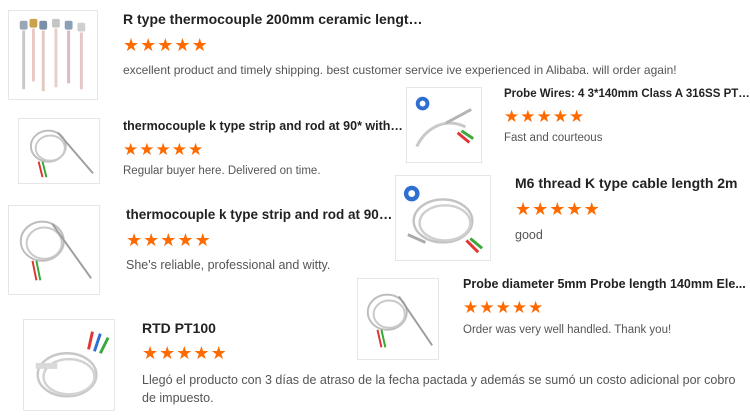  What do you see at coordinates (69, 365) in the screenshot?
I see `rtd-probe-image` at bounding box center [69, 365].